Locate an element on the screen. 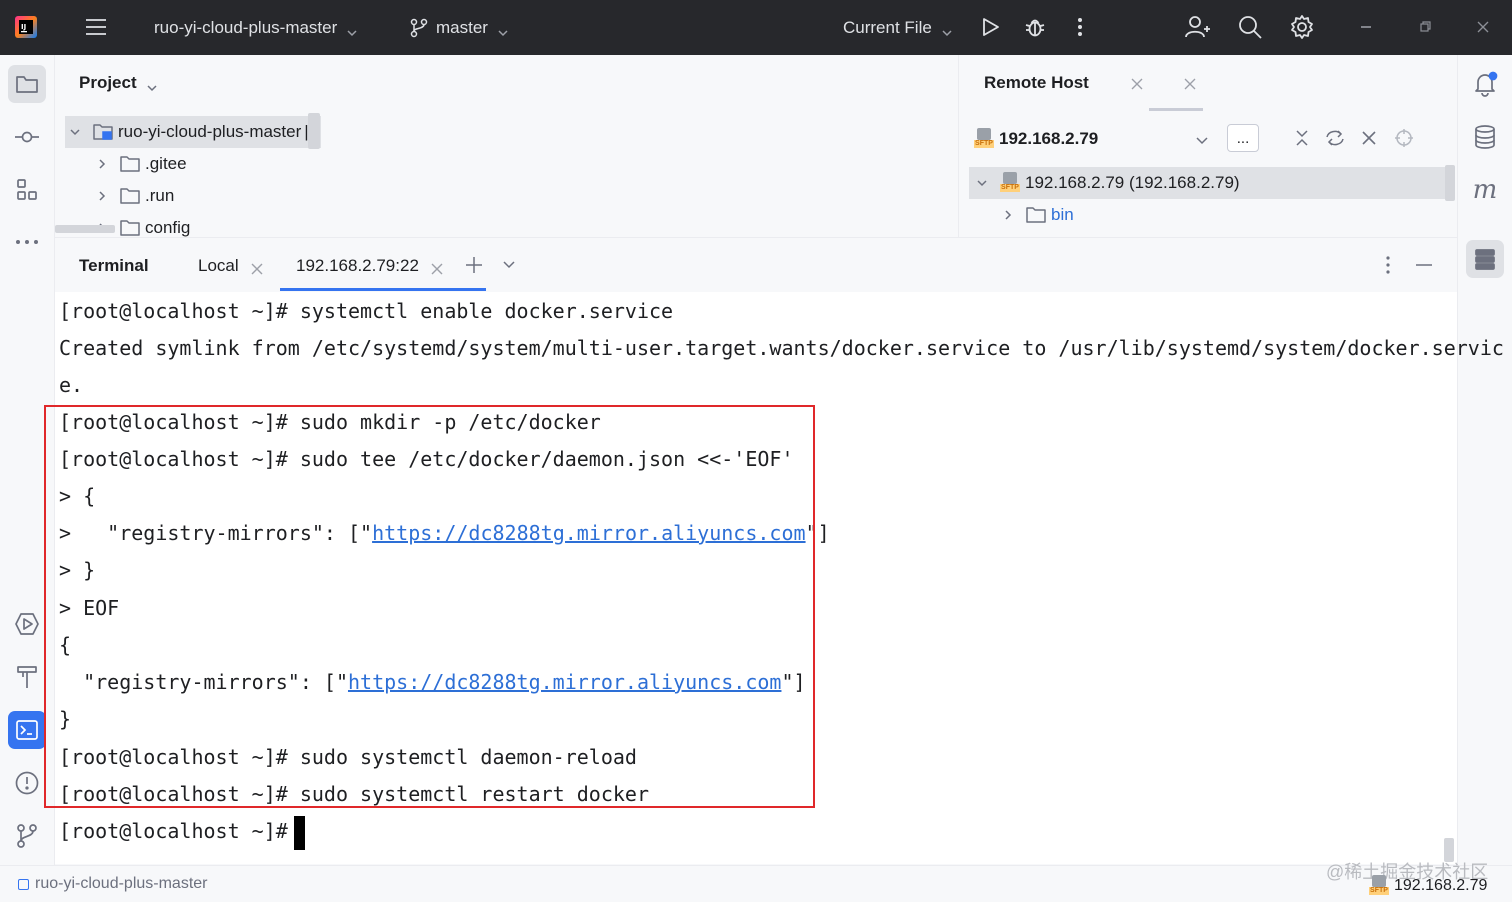 The height and width of the screenshot is (902, 1512). add-user-icon is located at coordinates (1197, 27).